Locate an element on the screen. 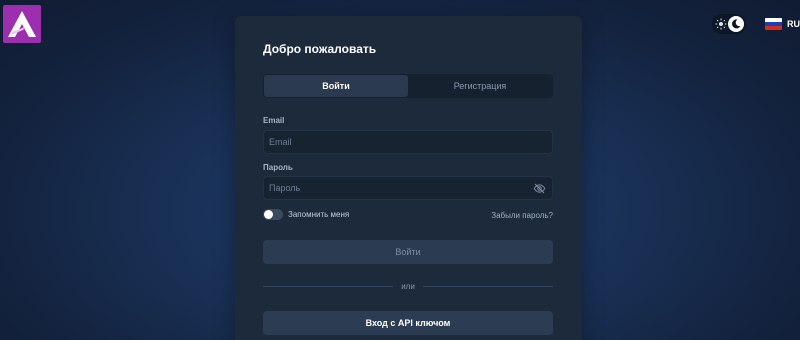  card-title: Добро пожаловать is located at coordinates (320, 49).